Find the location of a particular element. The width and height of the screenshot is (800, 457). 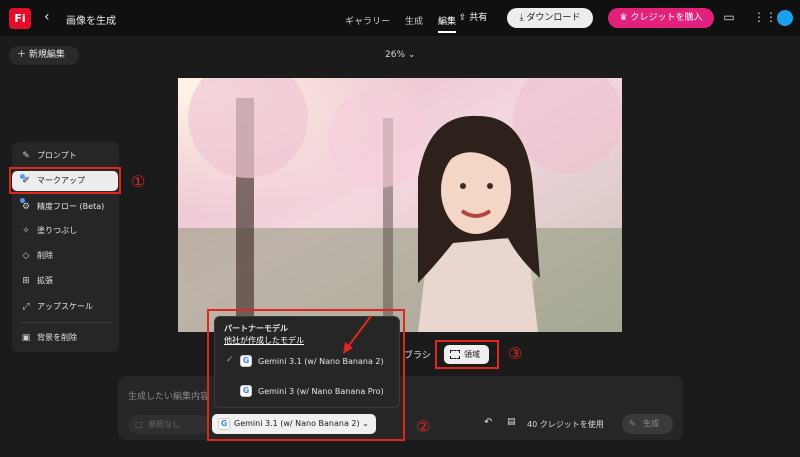

tool-remove: ◇ 削除 is located at coordinates (65, 256).